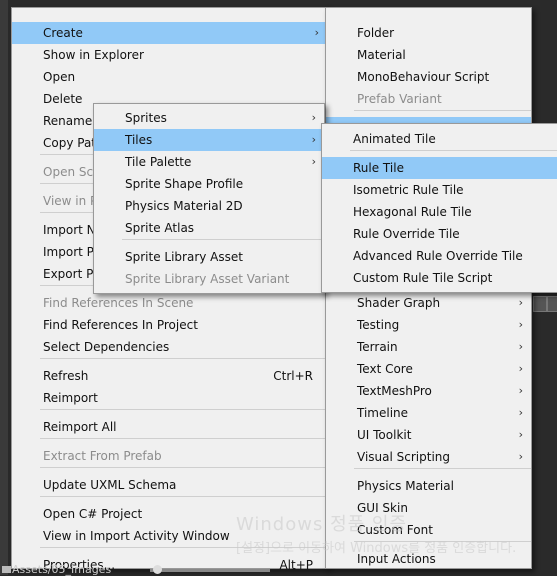 The height and width of the screenshot is (576, 557). What do you see at coordinates (378, 325) in the screenshot?
I see `menu-item-label: Testing` at bounding box center [378, 325].